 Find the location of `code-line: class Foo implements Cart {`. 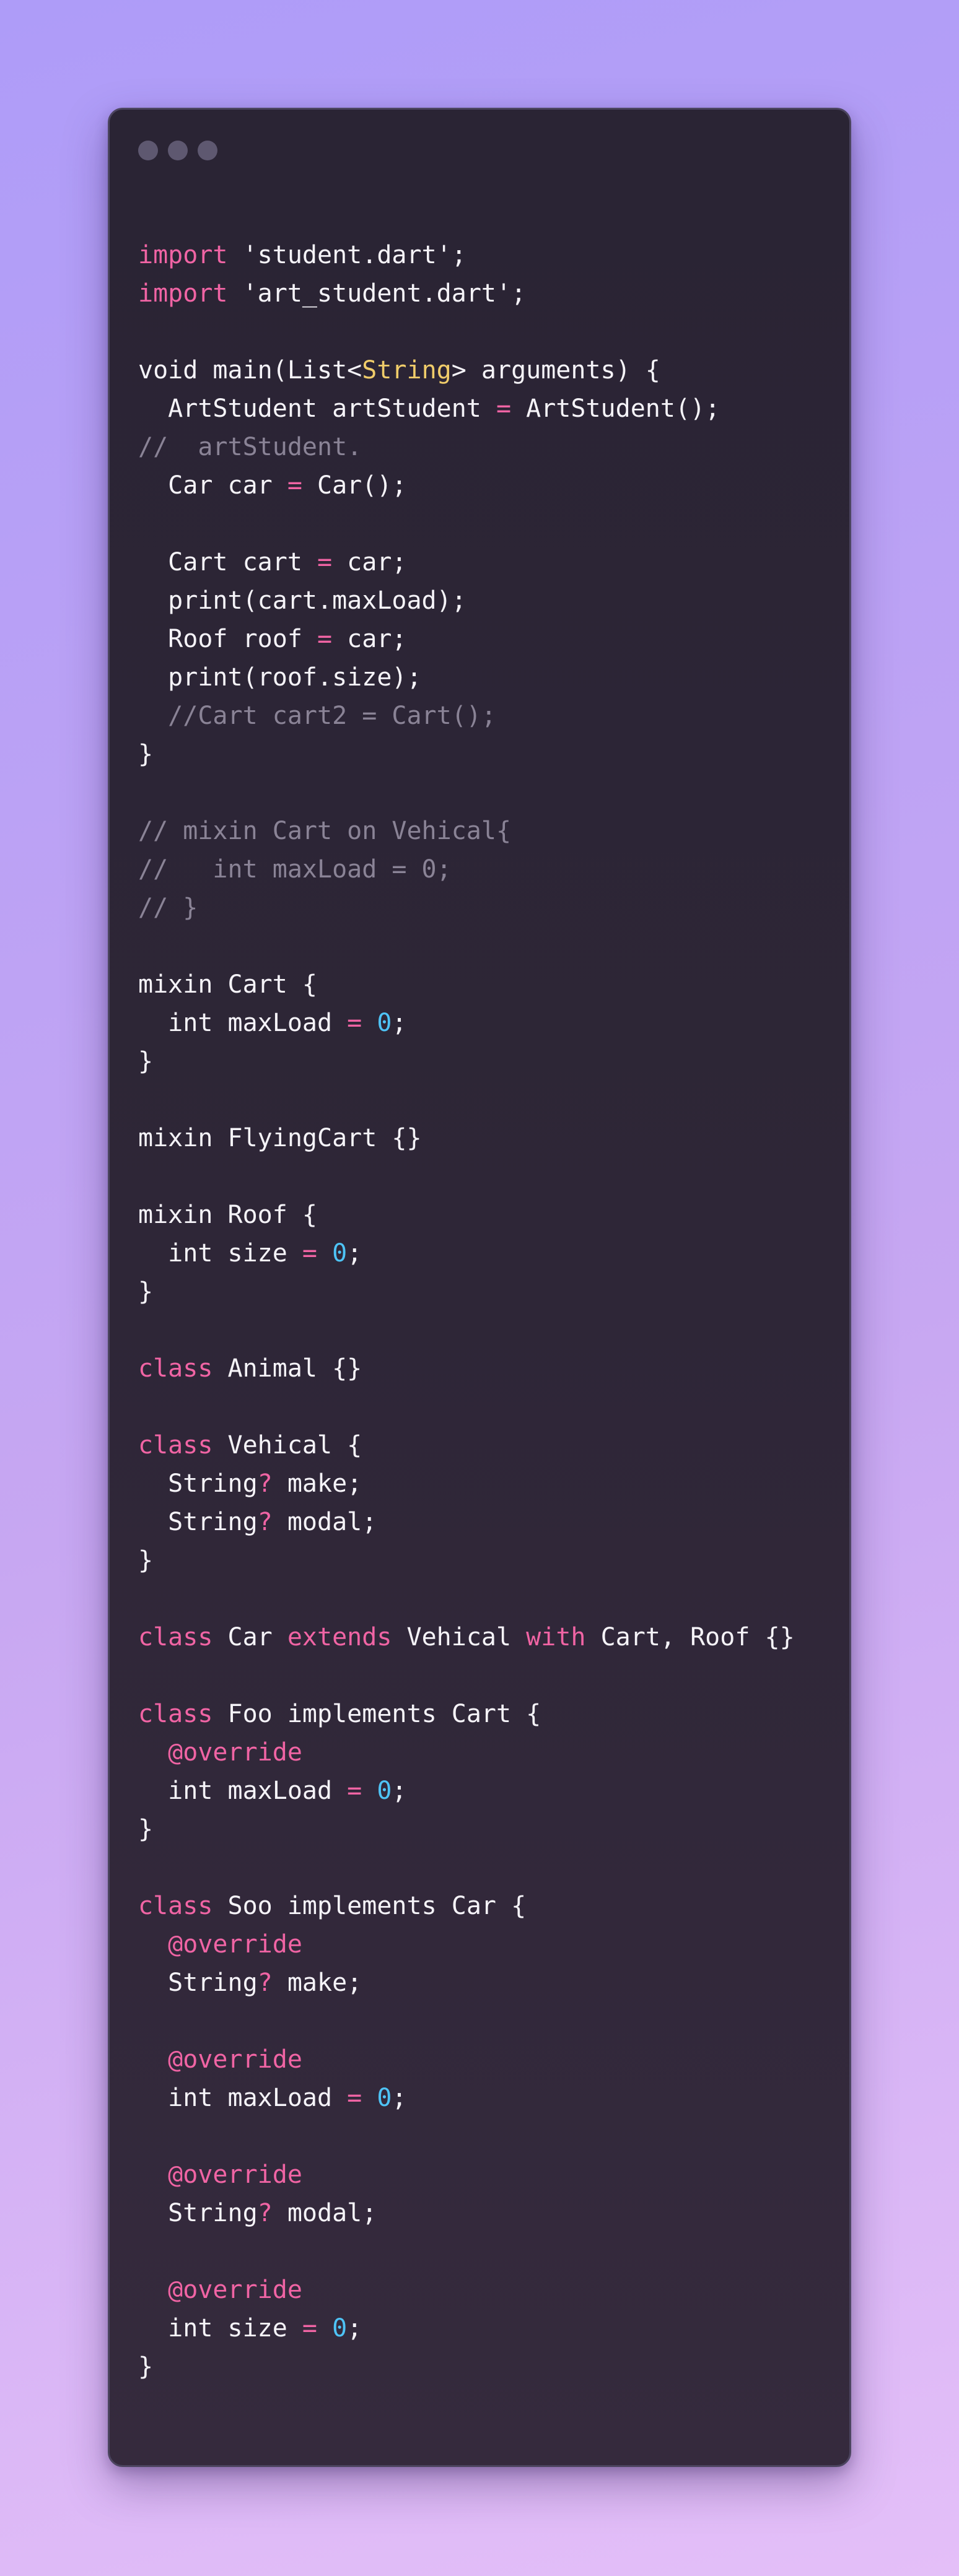

code-line: class Foo implements Cart { is located at coordinates (467, 1714).